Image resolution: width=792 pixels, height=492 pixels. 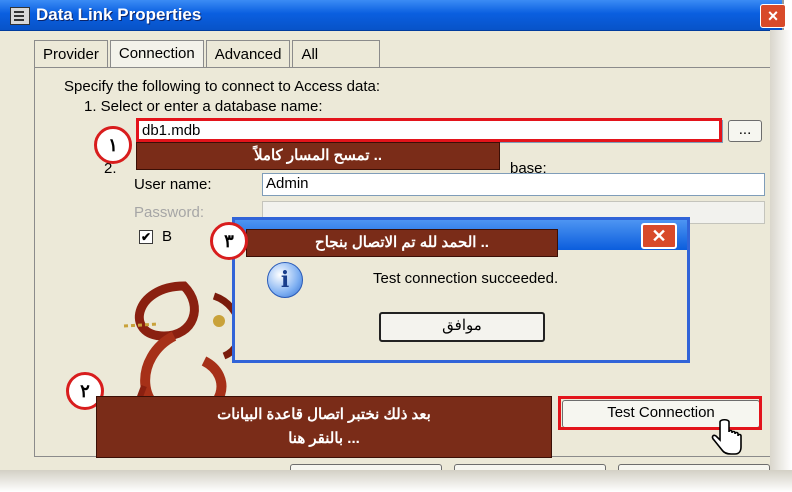 What do you see at coordinates (146, 237) in the screenshot?
I see `blank-password-checkbox: ✔` at bounding box center [146, 237].